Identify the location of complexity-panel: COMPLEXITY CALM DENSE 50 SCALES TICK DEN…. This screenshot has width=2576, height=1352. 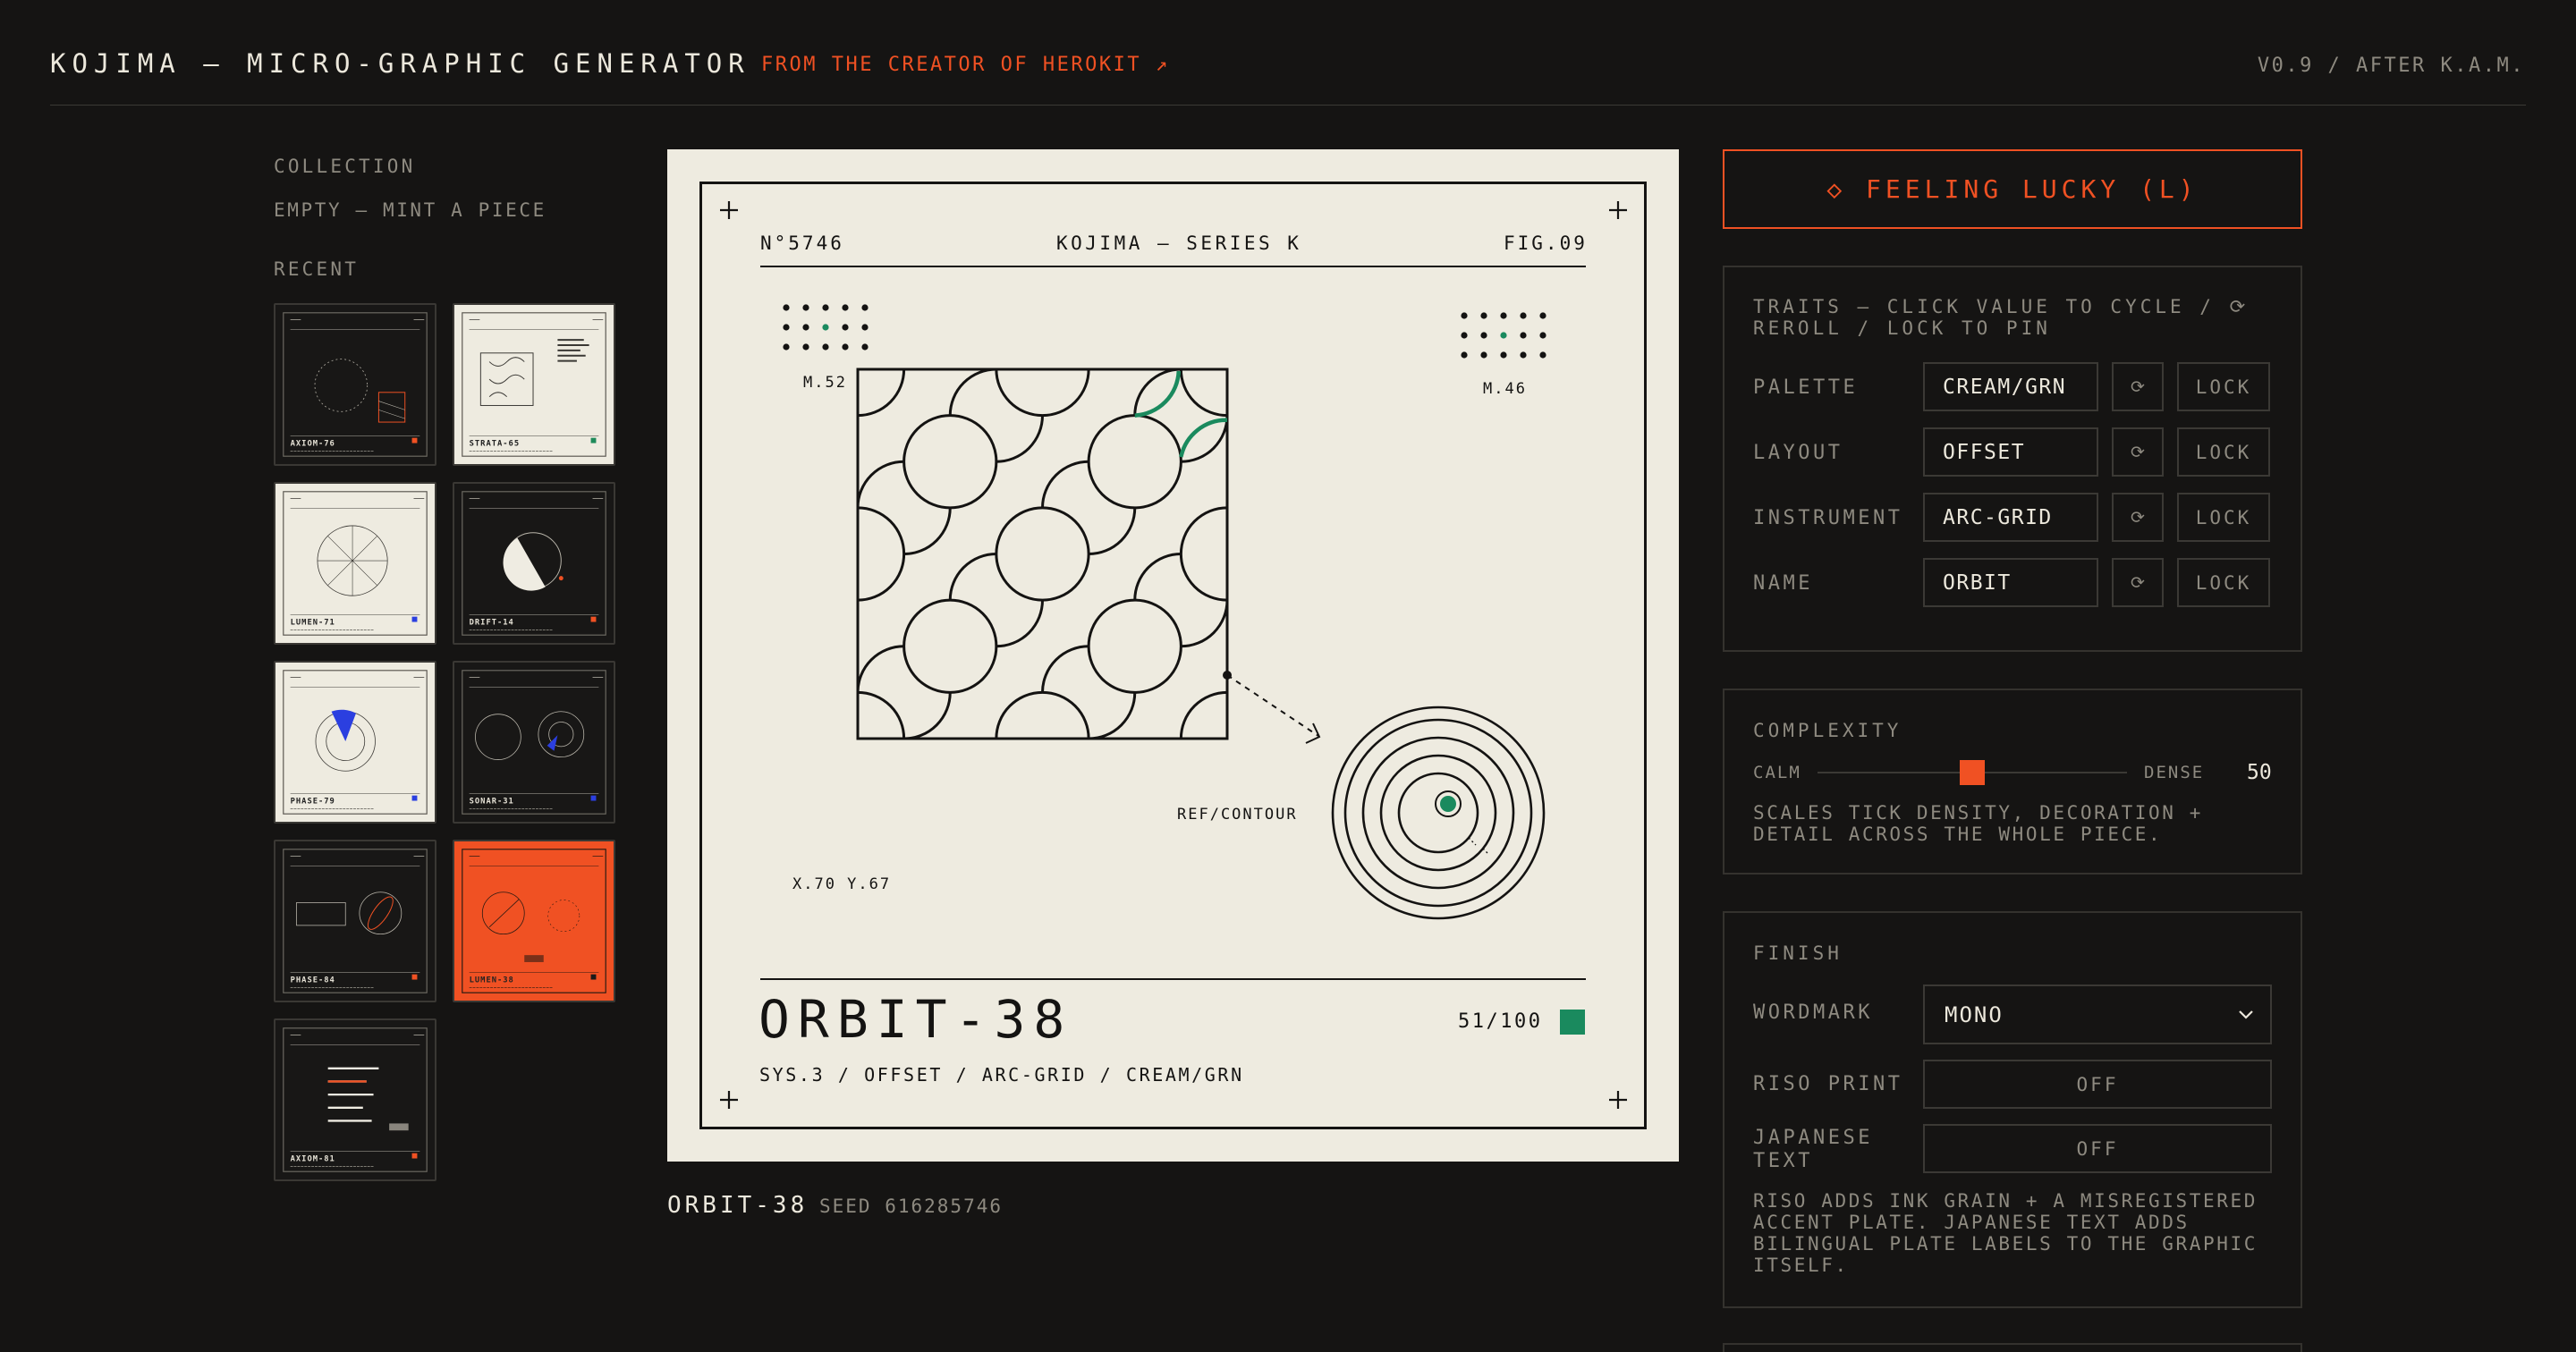
(2012, 782).